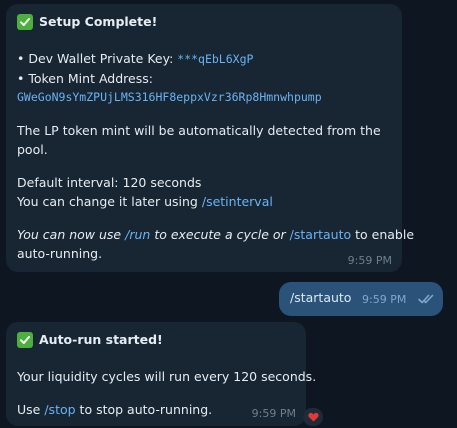  What do you see at coordinates (204, 21) in the screenshot?
I see `setup-header: Setup Complete!` at bounding box center [204, 21].